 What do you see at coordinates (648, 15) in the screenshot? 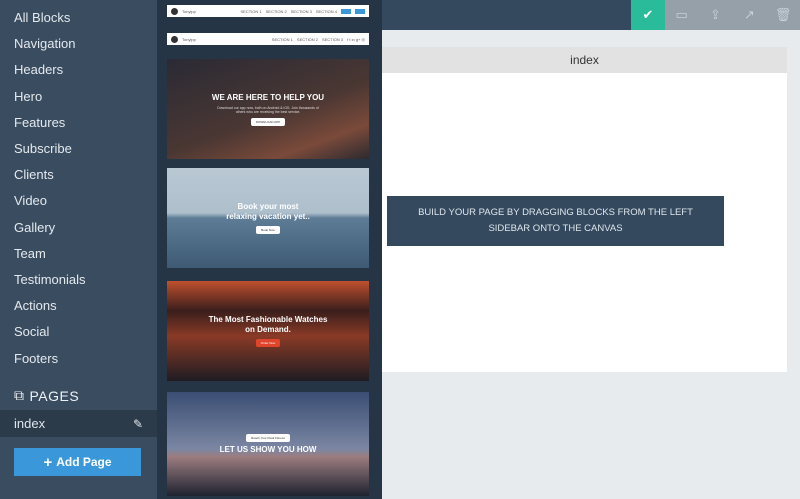
I see `save-check-icon: ✔` at bounding box center [648, 15].